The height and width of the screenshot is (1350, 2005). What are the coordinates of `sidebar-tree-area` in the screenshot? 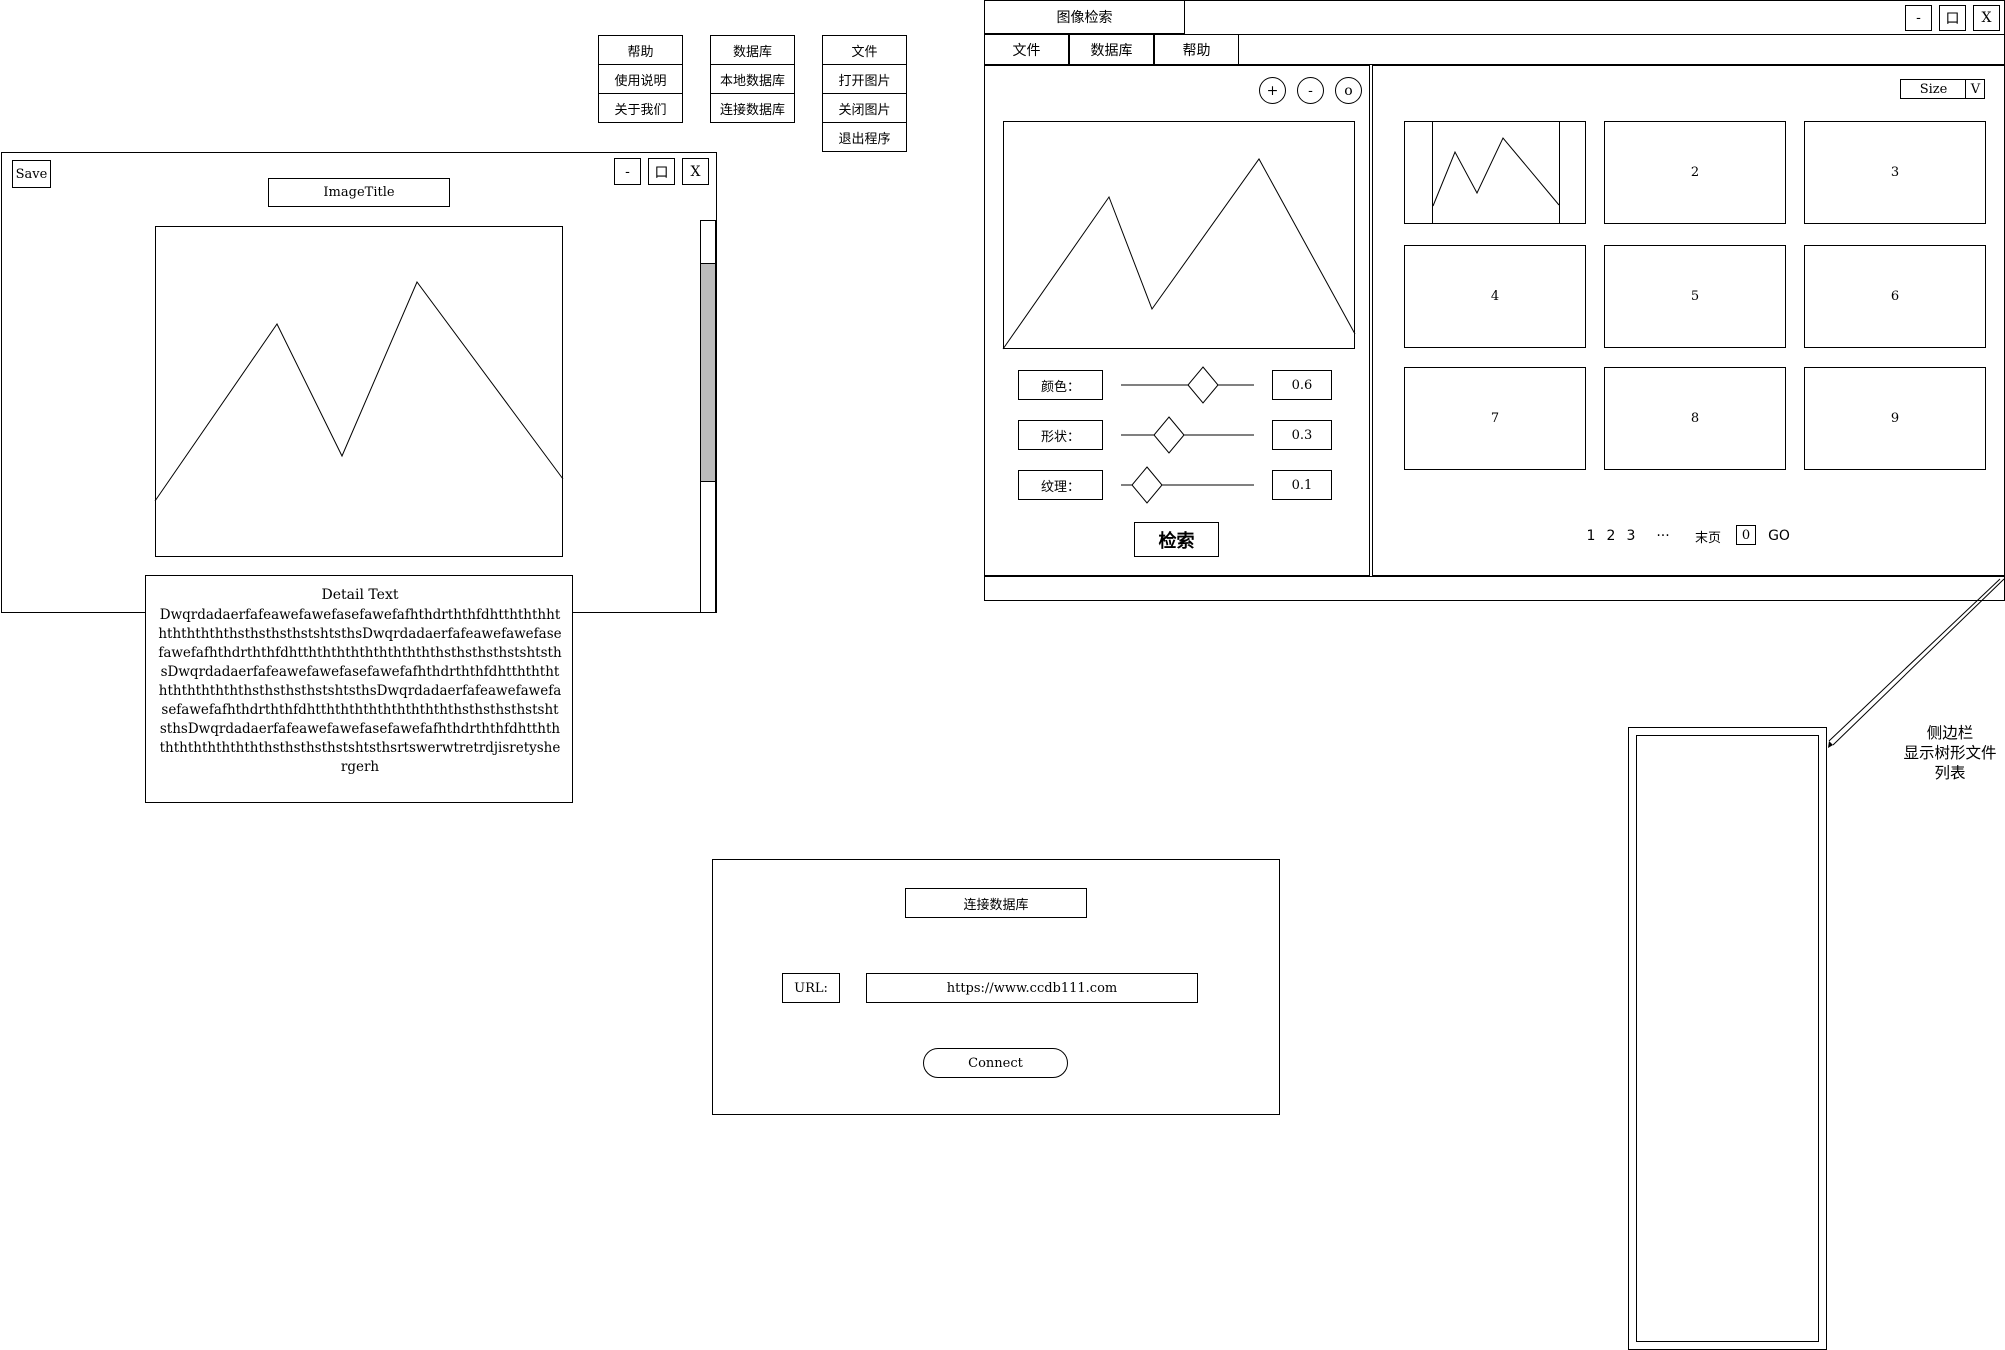 It's located at (1727, 1038).